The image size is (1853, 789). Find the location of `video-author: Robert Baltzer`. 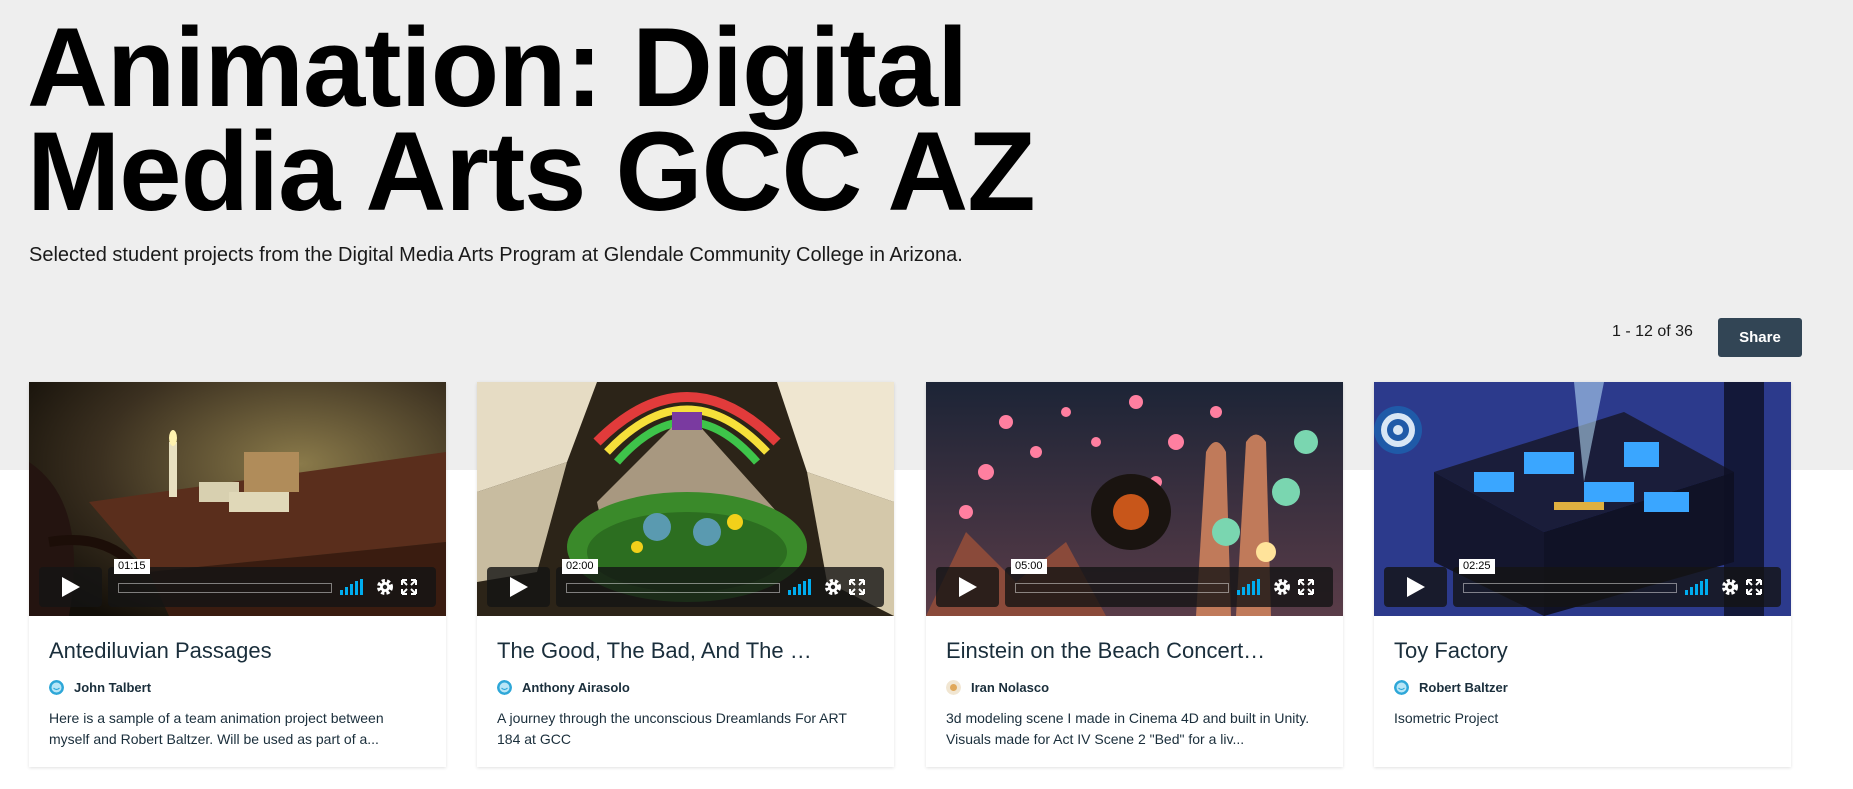

video-author: Robert Baltzer is located at coordinates (1451, 687).